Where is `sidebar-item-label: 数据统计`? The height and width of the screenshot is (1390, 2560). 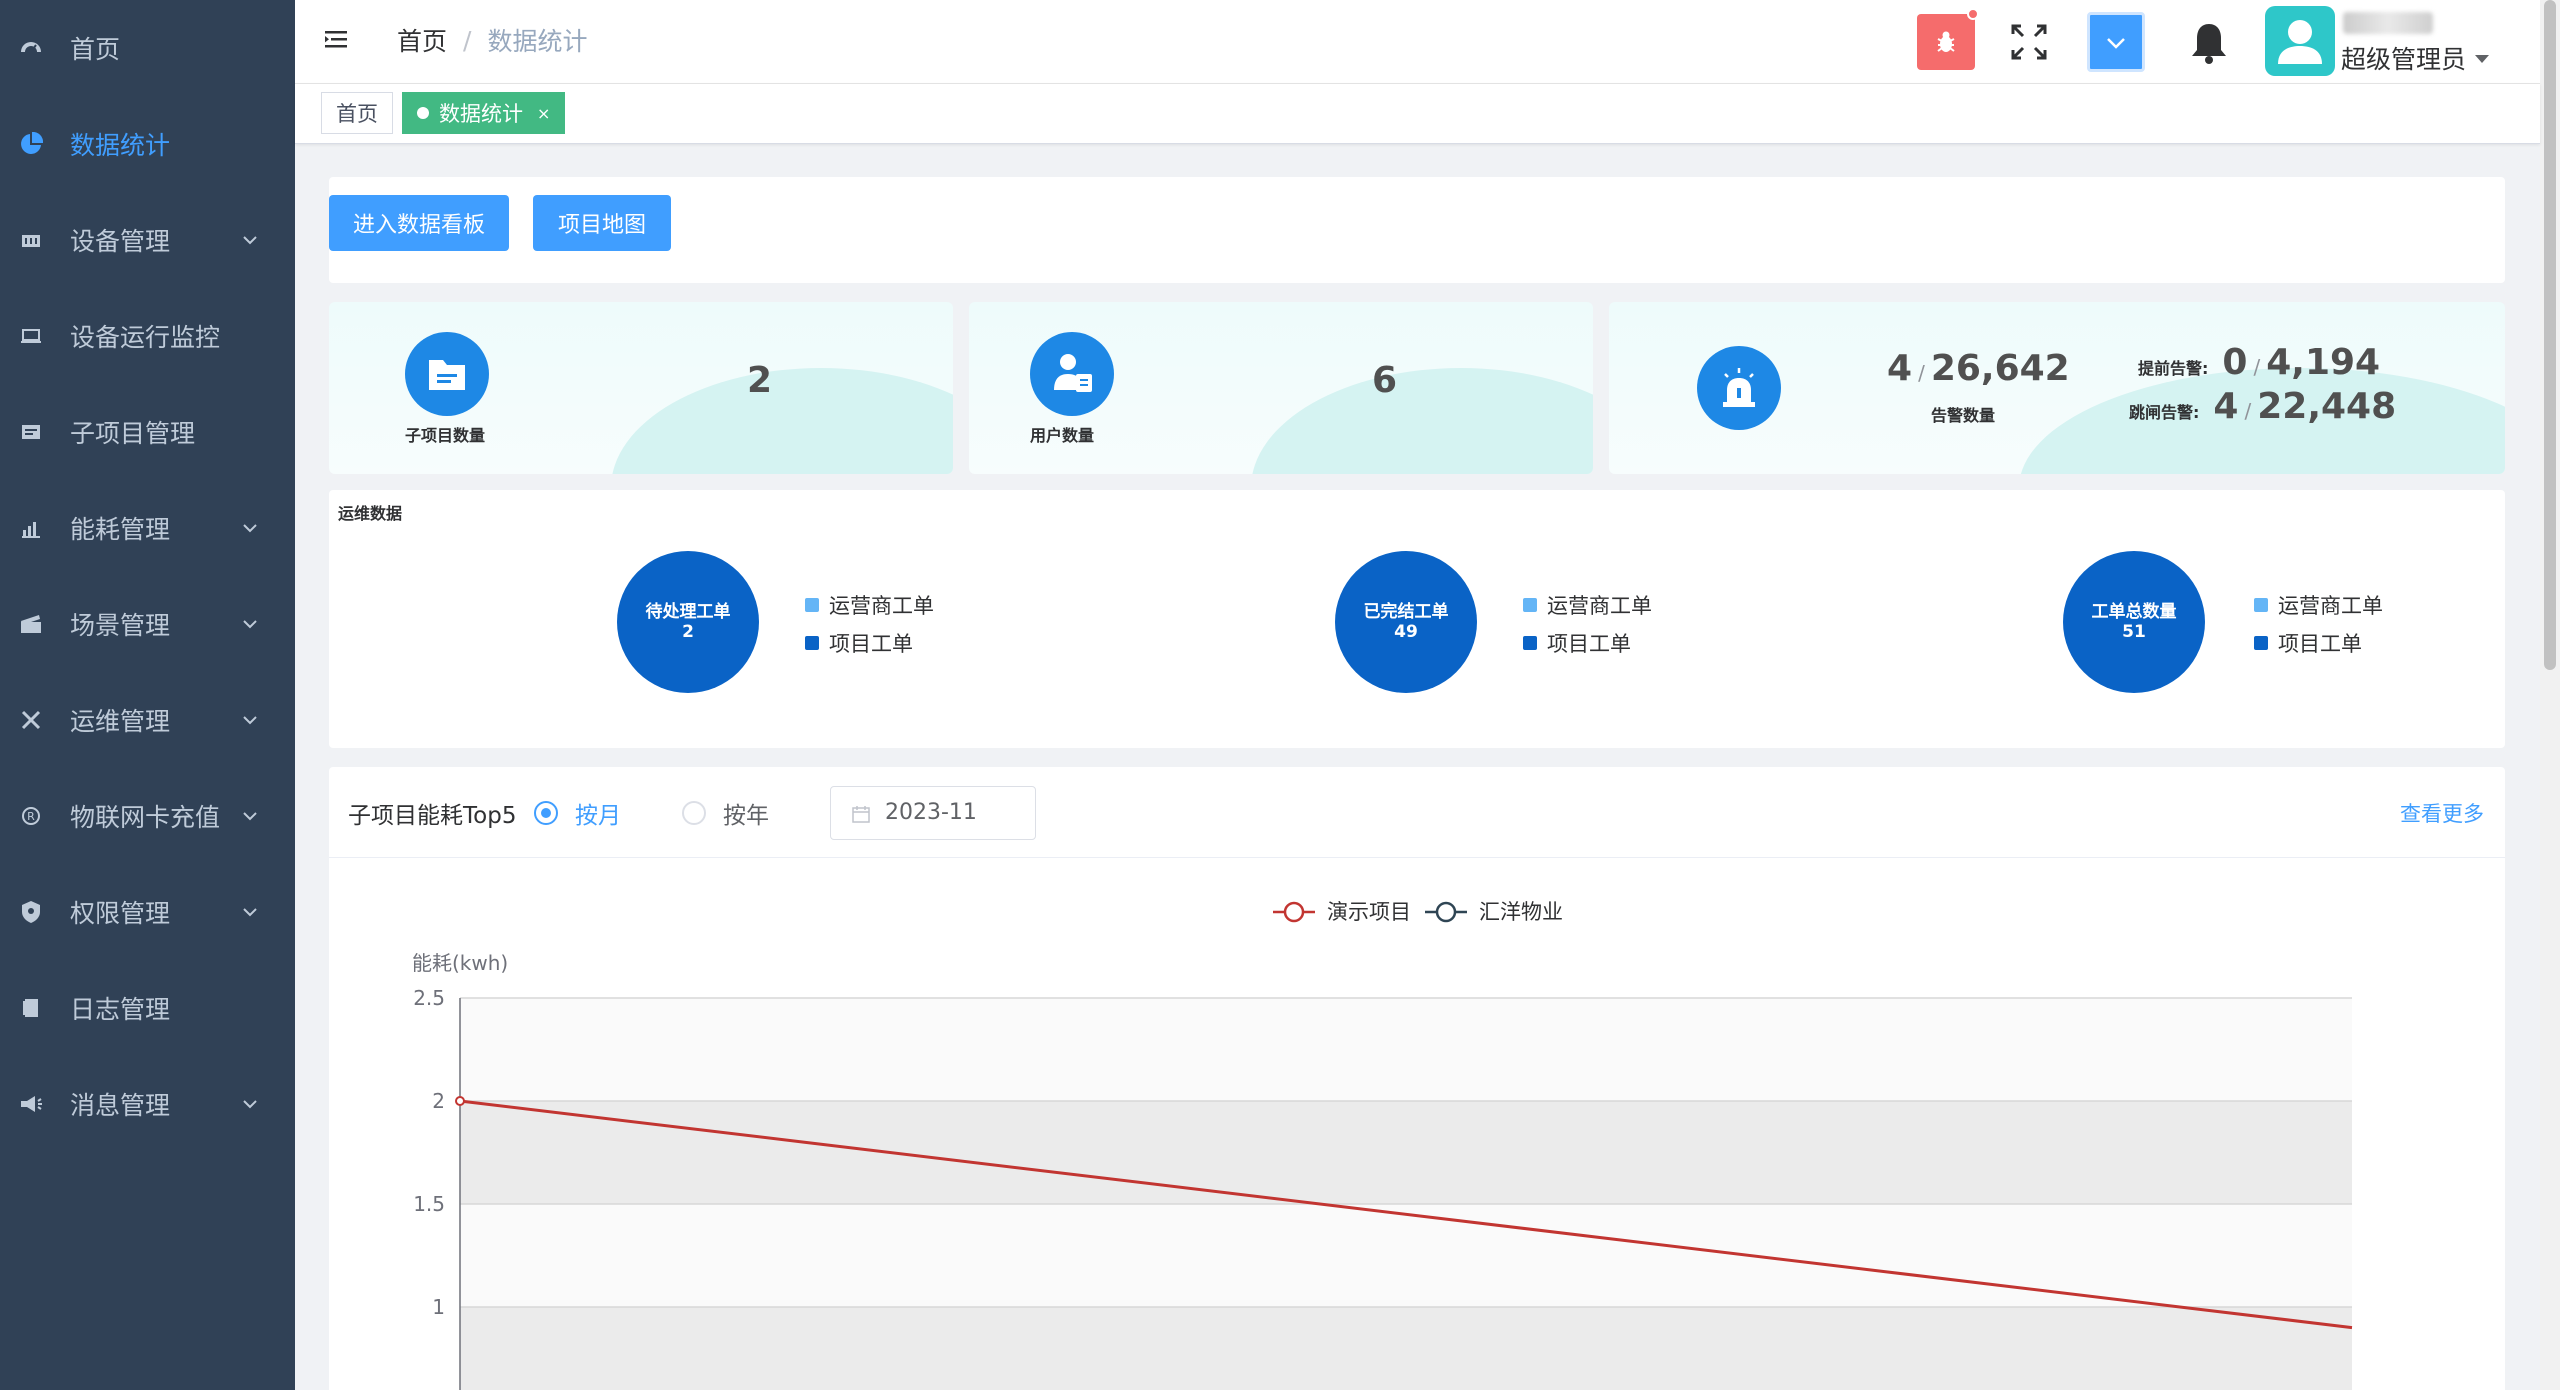 sidebar-item-label: 数据统计 is located at coordinates (120, 145).